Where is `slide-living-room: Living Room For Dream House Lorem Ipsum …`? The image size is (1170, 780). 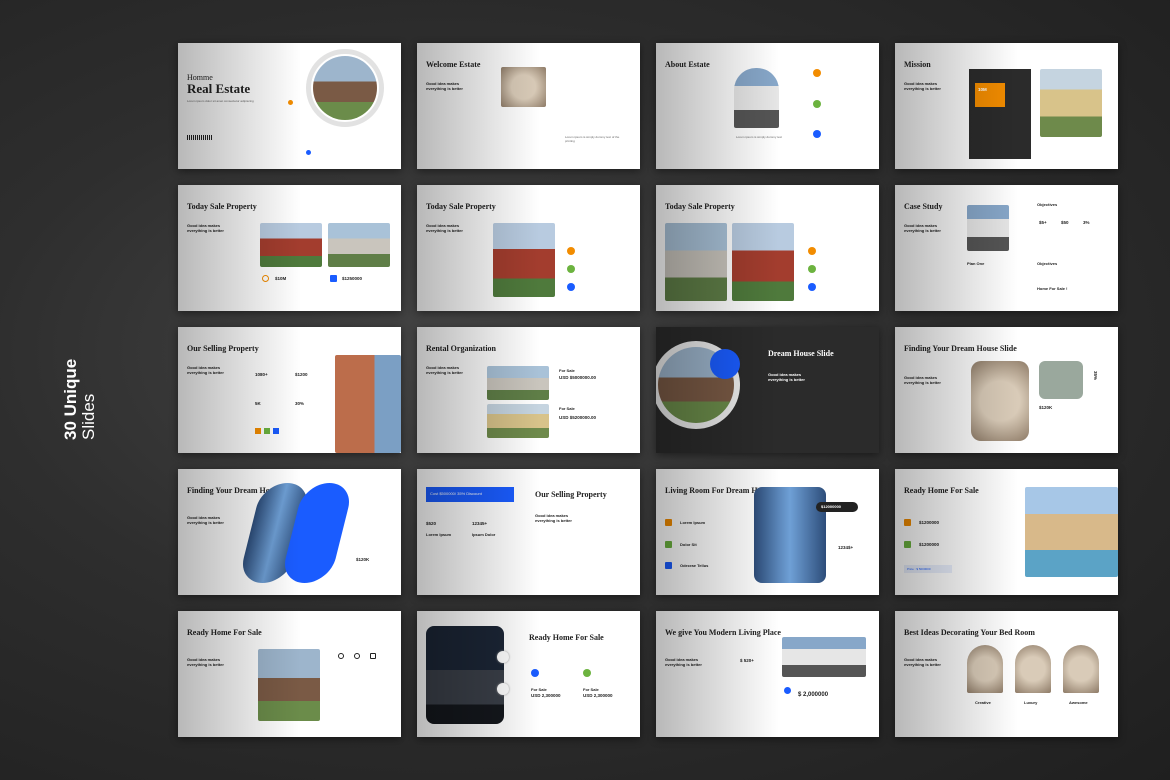 slide-living-room: Living Room For Dream House Lorem Ipsum … is located at coordinates (767, 532).